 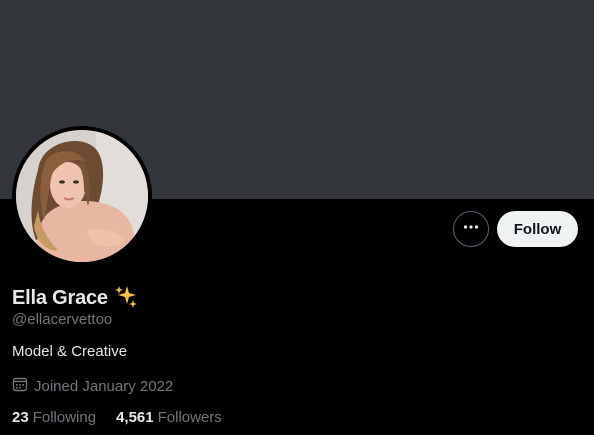 I want to click on joined-date: Joined January 2022, so click(x=92, y=386).